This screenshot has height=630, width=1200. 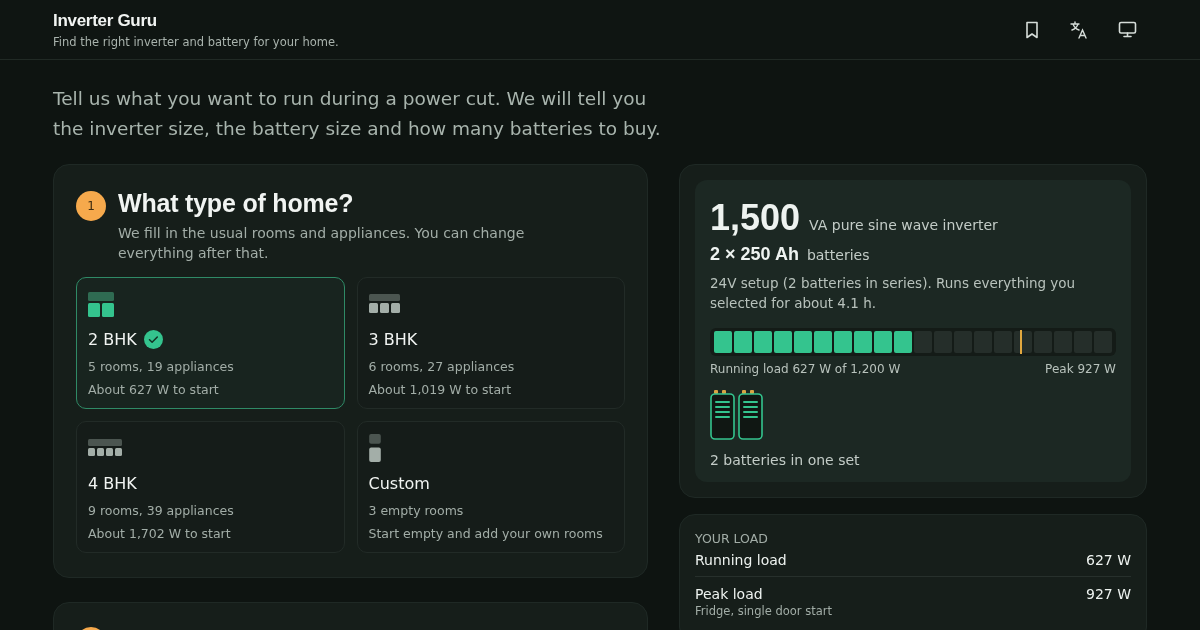 What do you see at coordinates (91, 206) in the screenshot?
I see `step-number: 1` at bounding box center [91, 206].